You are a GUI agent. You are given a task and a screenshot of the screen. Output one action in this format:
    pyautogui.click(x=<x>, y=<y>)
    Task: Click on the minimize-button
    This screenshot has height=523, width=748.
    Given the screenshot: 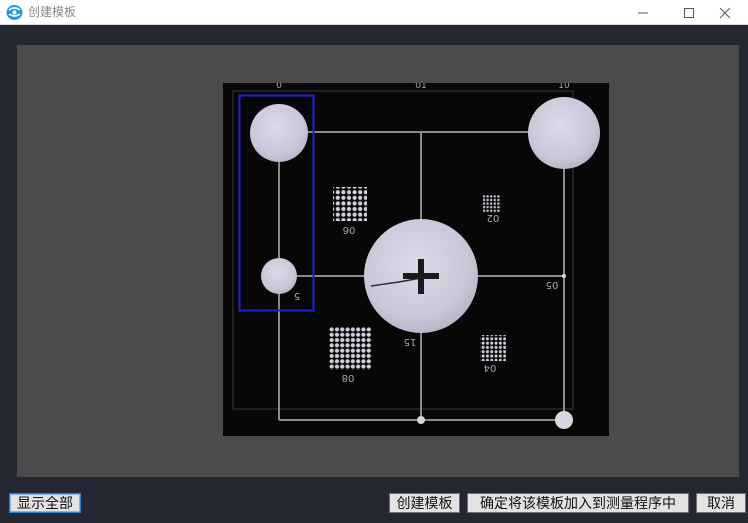 What is the action you would take?
    pyautogui.click(x=643, y=12)
    